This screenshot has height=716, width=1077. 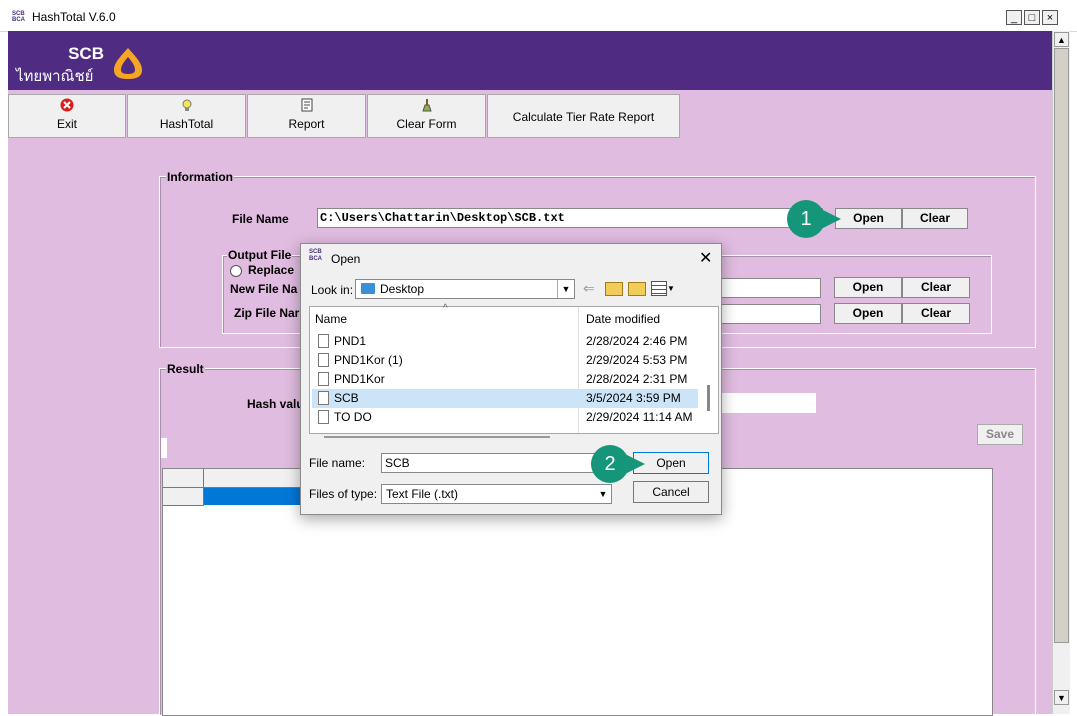 I want to click on scb-logo-icon, so click(x=128, y=63).